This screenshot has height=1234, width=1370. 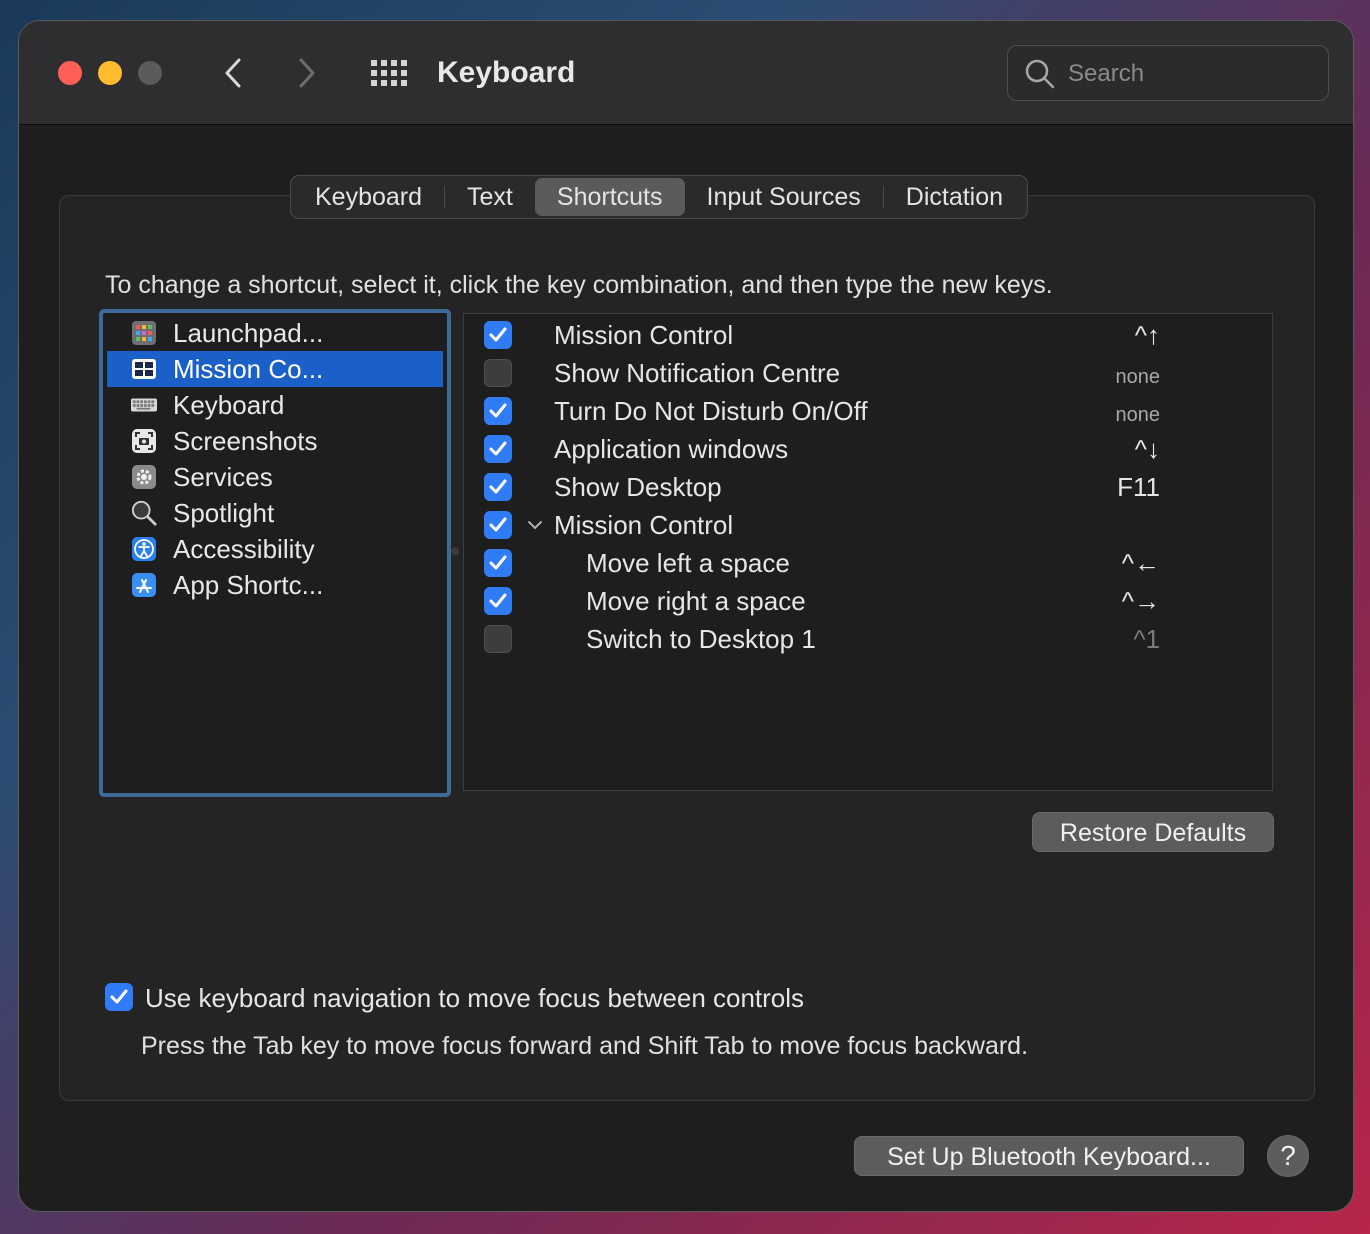 What do you see at coordinates (868, 601) in the screenshot?
I see `shortcut-row: Move right a space ^→` at bounding box center [868, 601].